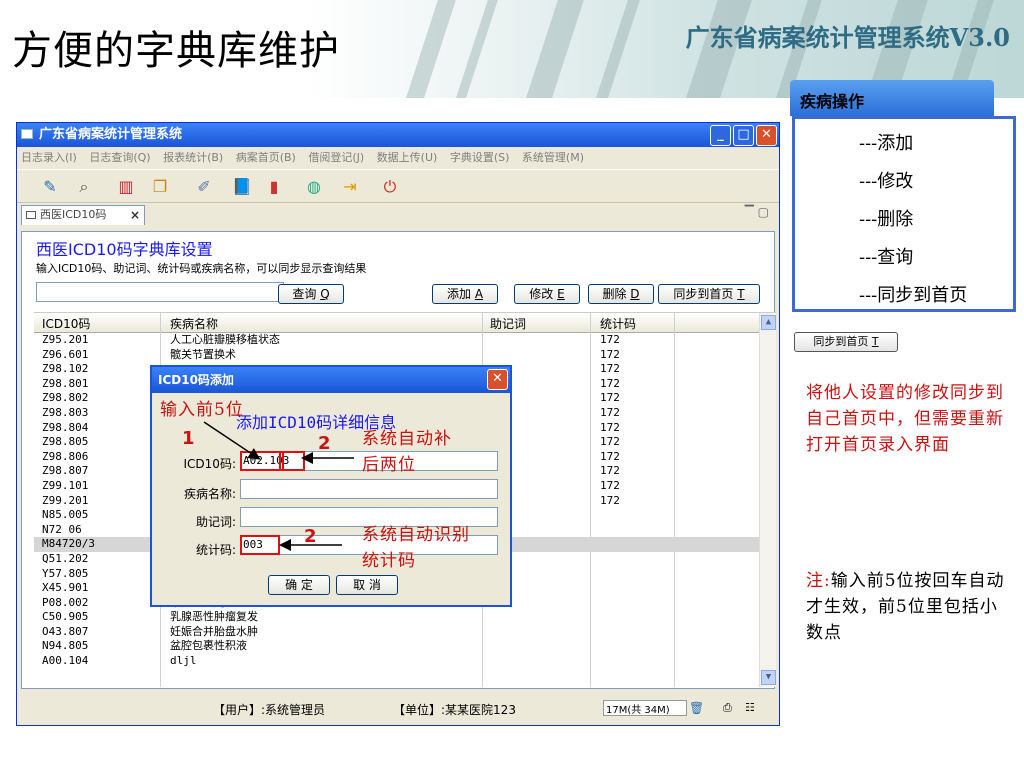 Image resolution: width=1024 pixels, height=768 pixels. What do you see at coordinates (66, 323) in the screenshot?
I see `col-icd10: ICD10码` at bounding box center [66, 323].